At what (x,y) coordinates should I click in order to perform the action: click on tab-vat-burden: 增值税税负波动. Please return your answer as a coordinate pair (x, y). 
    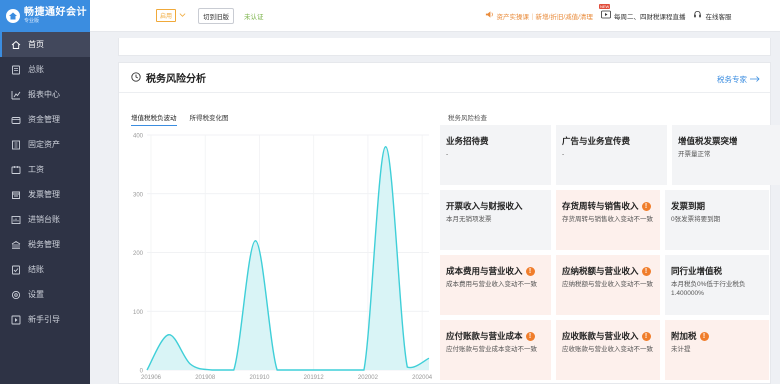
    Looking at the image, I should click on (154, 119).